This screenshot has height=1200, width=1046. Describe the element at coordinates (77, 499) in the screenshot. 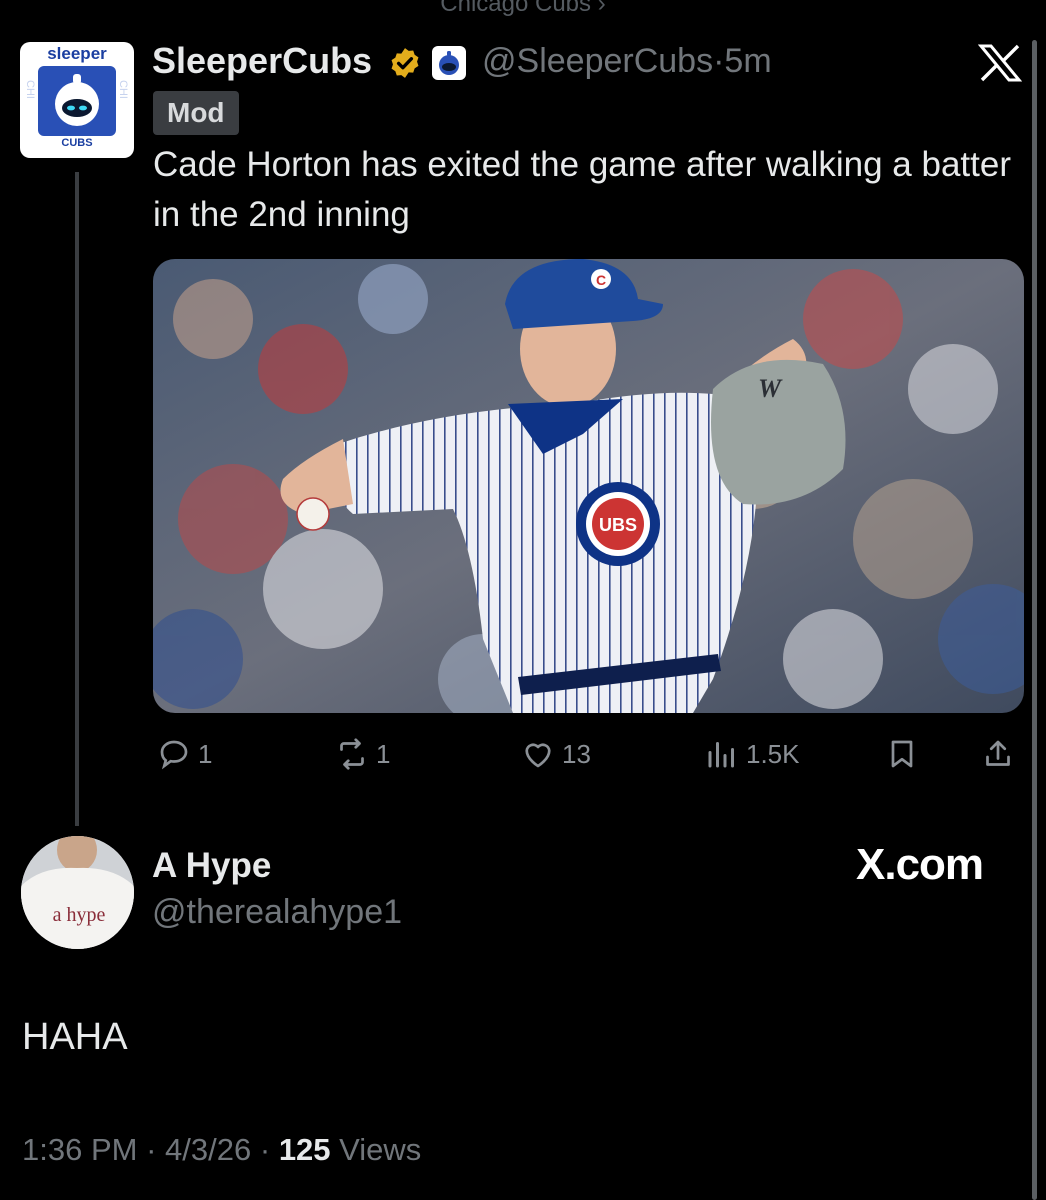

I see `thread-connector` at that location.